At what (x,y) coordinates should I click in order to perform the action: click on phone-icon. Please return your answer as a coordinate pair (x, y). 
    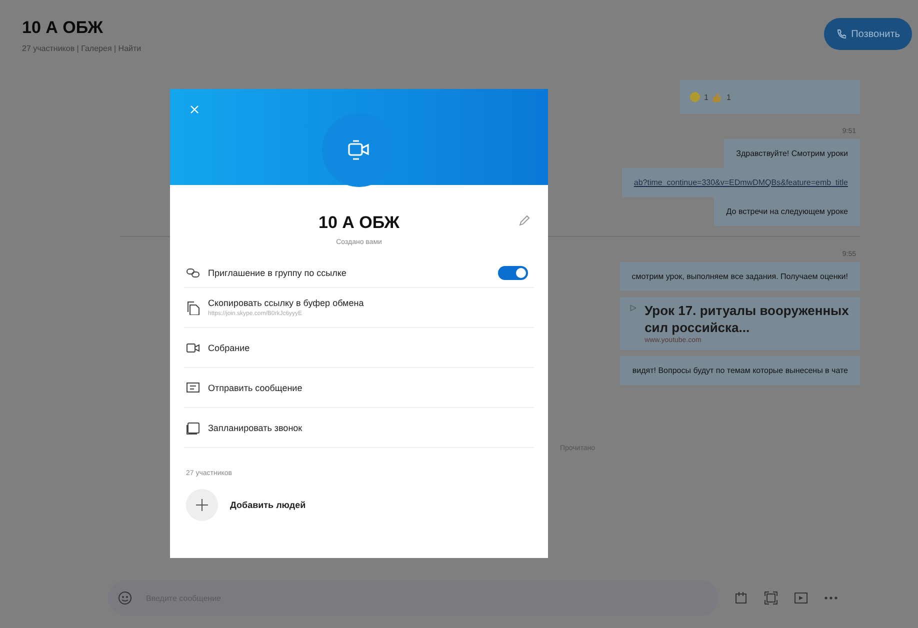
    Looking at the image, I should click on (841, 34).